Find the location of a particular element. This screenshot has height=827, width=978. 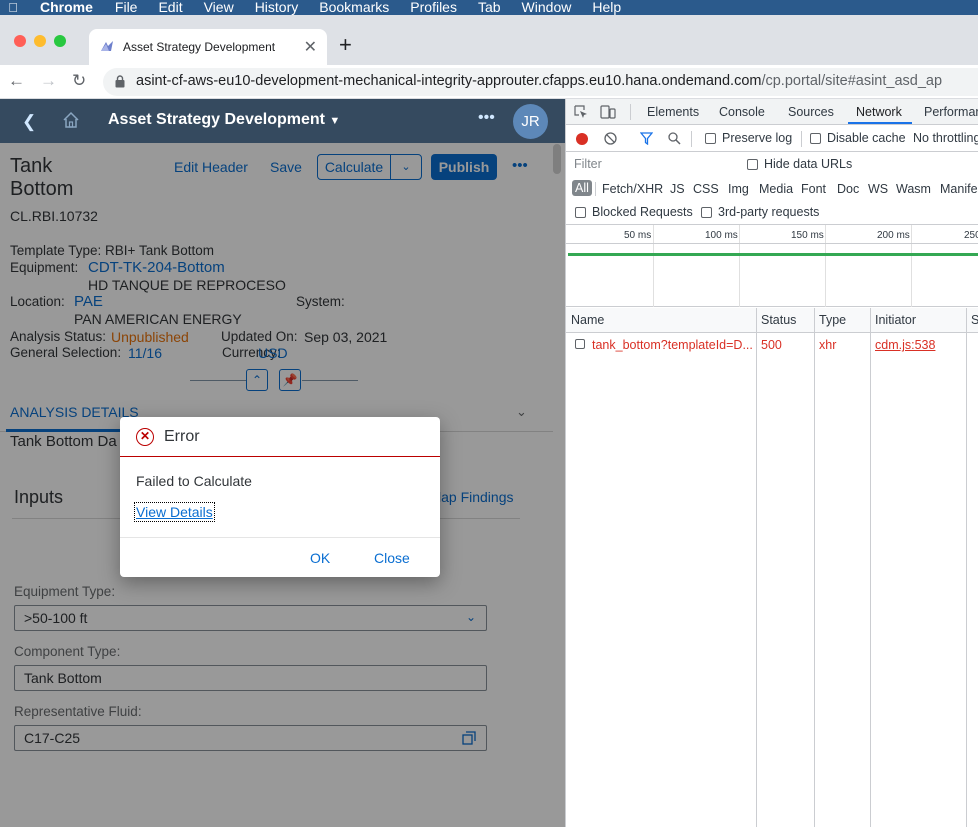

menu-tab: Tab is located at coordinates (489, 7).